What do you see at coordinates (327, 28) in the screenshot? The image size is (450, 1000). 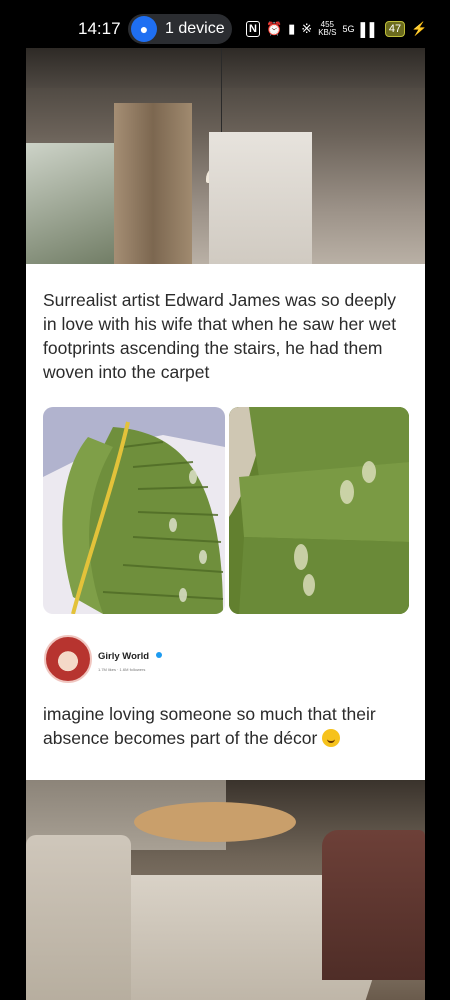 I see `network-speed: 455 KB/S` at bounding box center [327, 28].